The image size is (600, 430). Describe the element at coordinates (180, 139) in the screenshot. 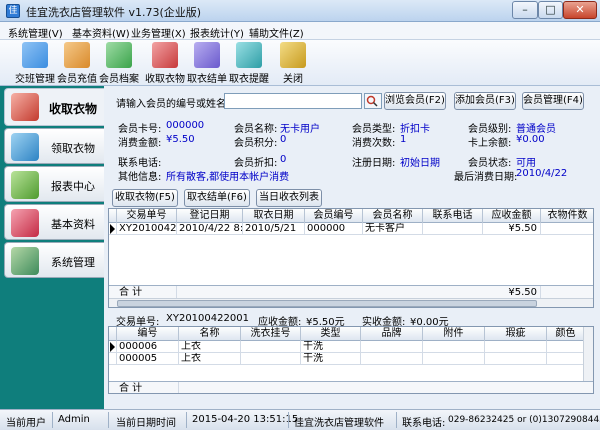

I see `consume-value: ¥5.50` at that location.